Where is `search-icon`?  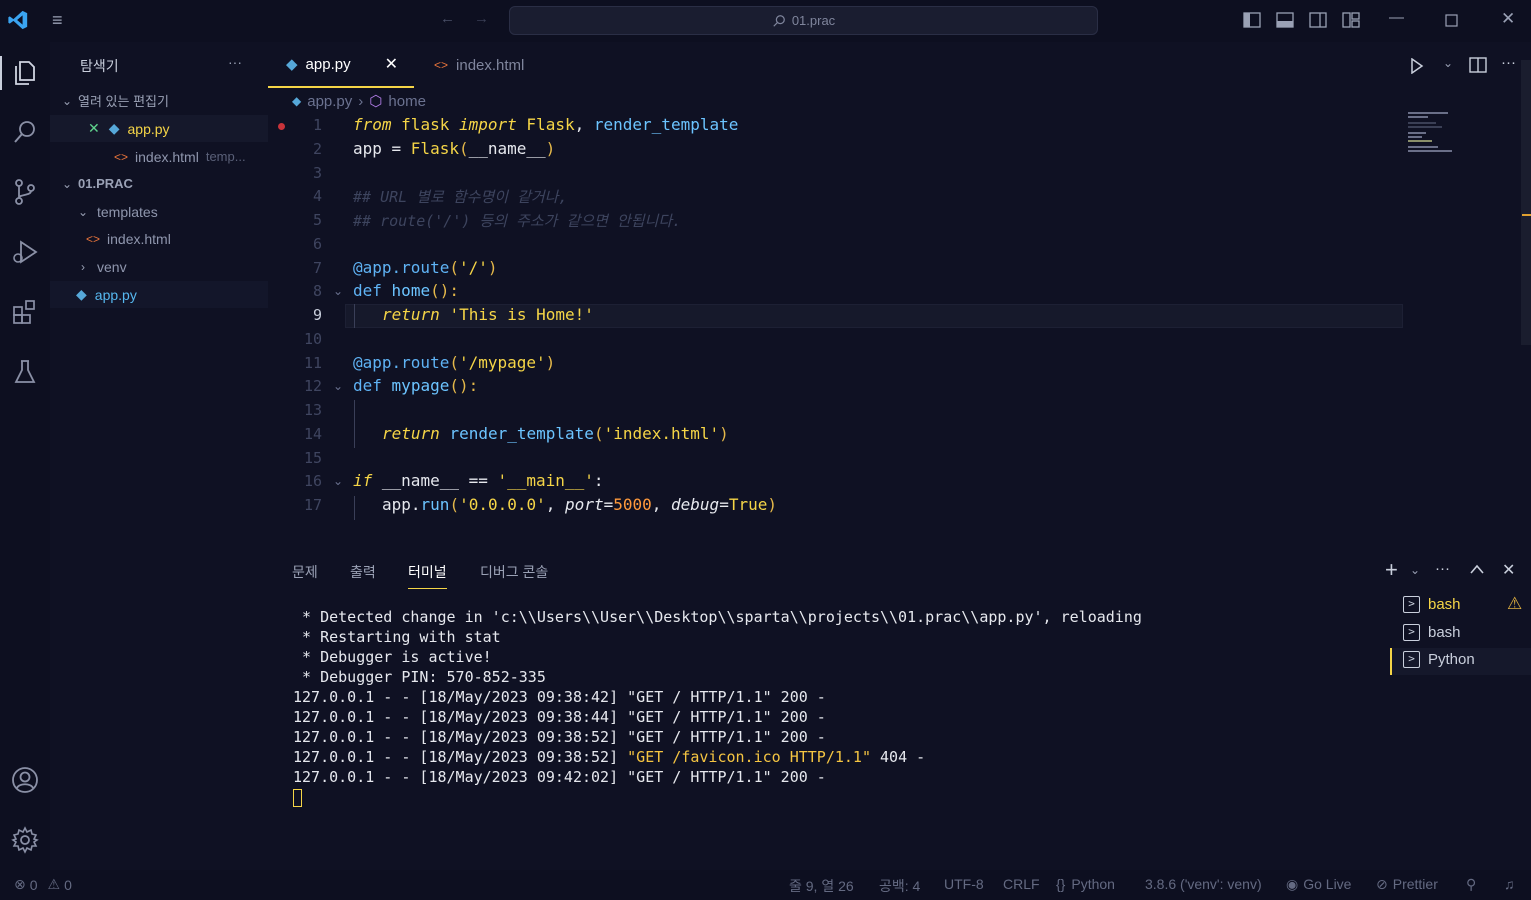 search-icon is located at coordinates (25, 132).